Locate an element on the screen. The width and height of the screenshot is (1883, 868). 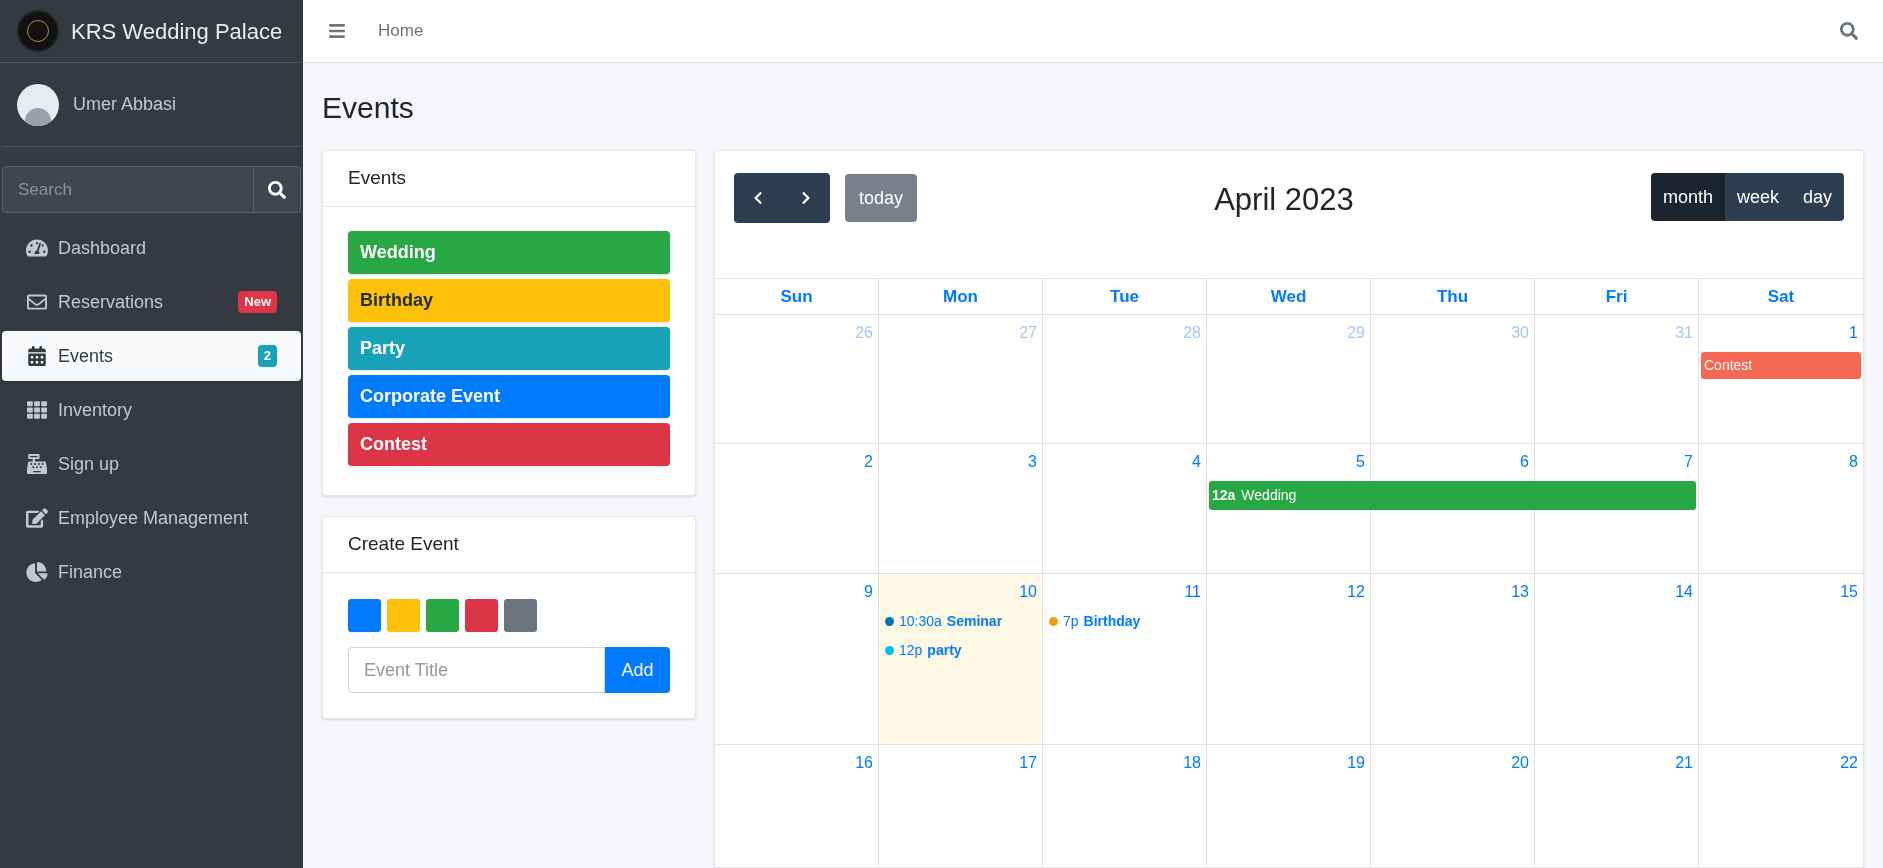
weekday-header: Sun is located at coordinates (796, 296).